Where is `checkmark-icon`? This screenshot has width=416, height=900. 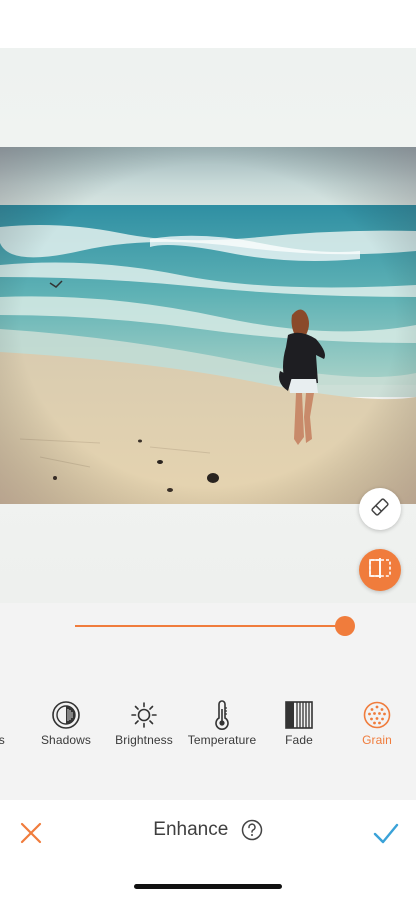 checkmark-icon is located at coordinates (386, 836).